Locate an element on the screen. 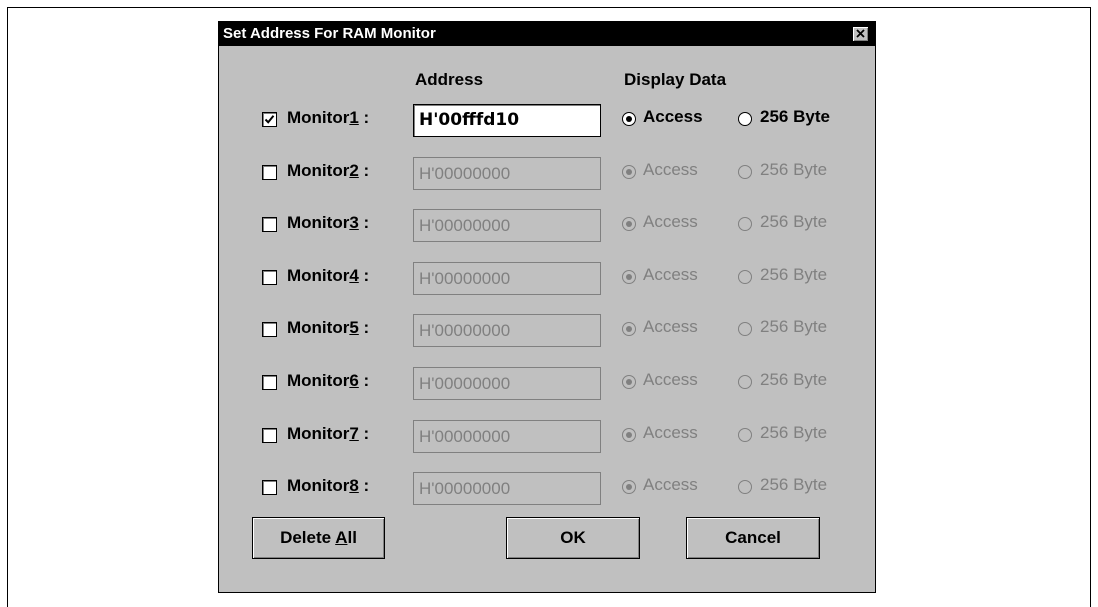  monitor-row: Monitor1 : H'00fffd10 Access 256 Byte is located at coordinates (547, 123).